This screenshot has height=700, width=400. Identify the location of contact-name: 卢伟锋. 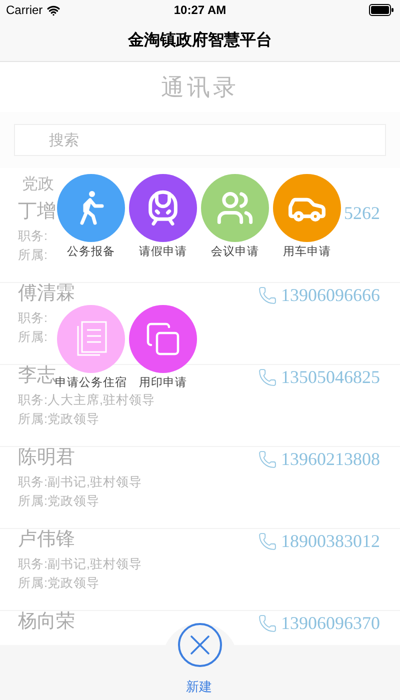
(46, 540).